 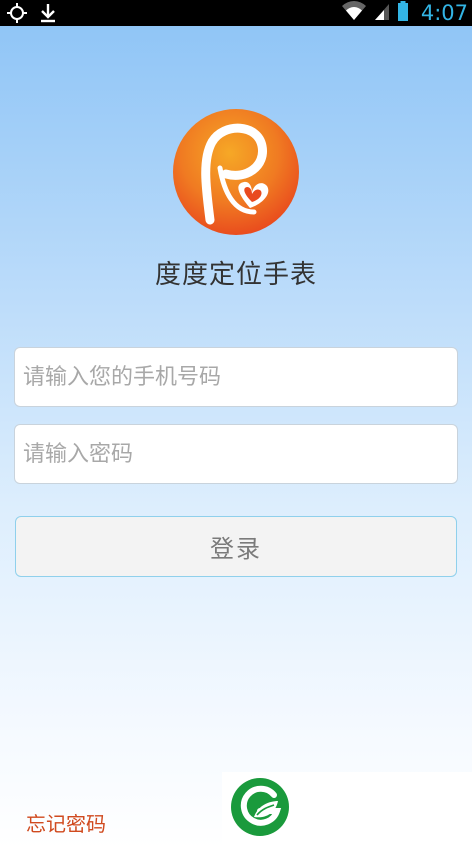 I want to click on app-logo, so click(x=236, y=172).